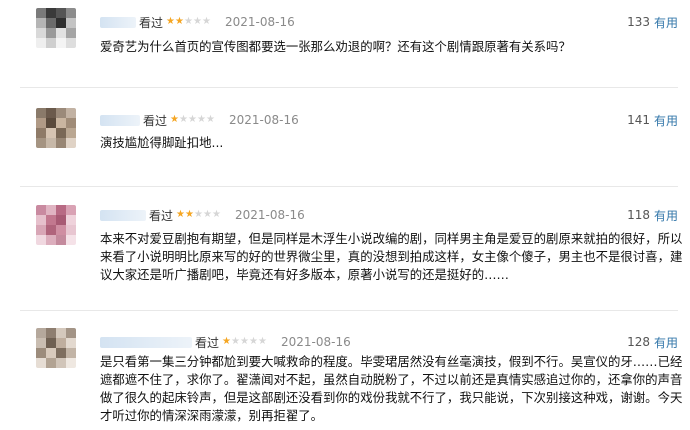 Image resolution: width=690 pixels, height=430 pixels. I want to click on useful-count: 118, so click(638, 215).